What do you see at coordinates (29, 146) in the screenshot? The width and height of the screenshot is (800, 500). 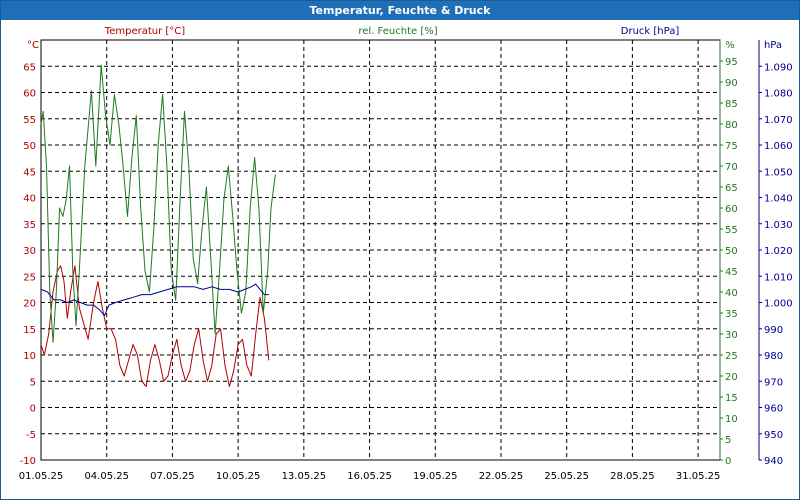 I see `y-tick-label-temperature: 50` at bounding box center [29, 146].